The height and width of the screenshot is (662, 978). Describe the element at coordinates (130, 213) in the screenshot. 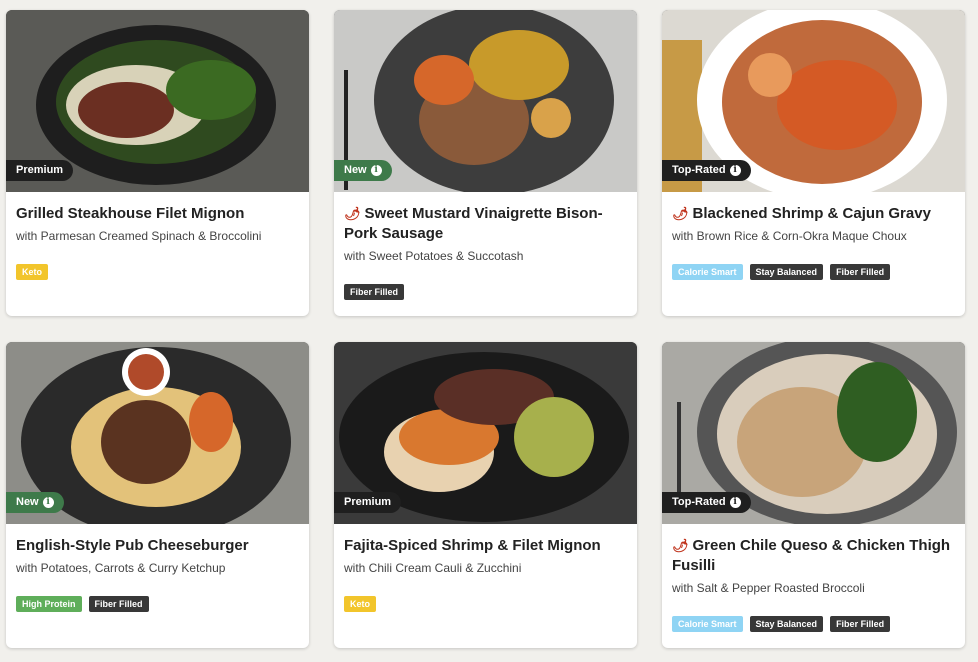

I see `meal-title: Grilled Steakhouse Filet Mignon` at that location.